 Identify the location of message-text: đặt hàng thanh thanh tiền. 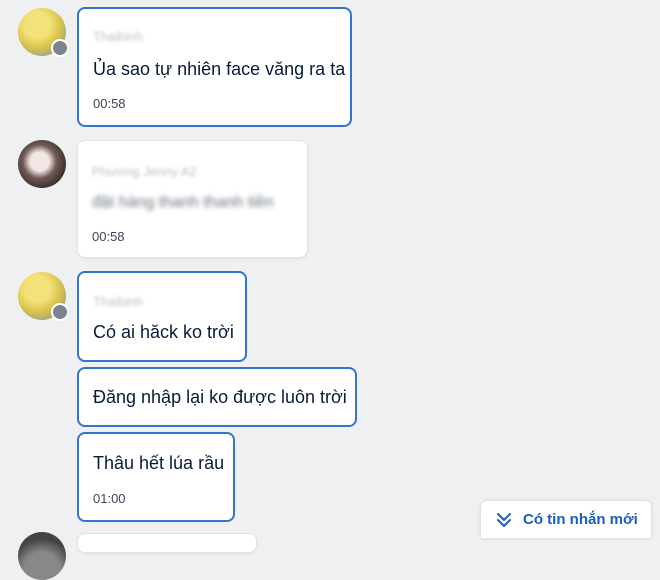
(183, 202).